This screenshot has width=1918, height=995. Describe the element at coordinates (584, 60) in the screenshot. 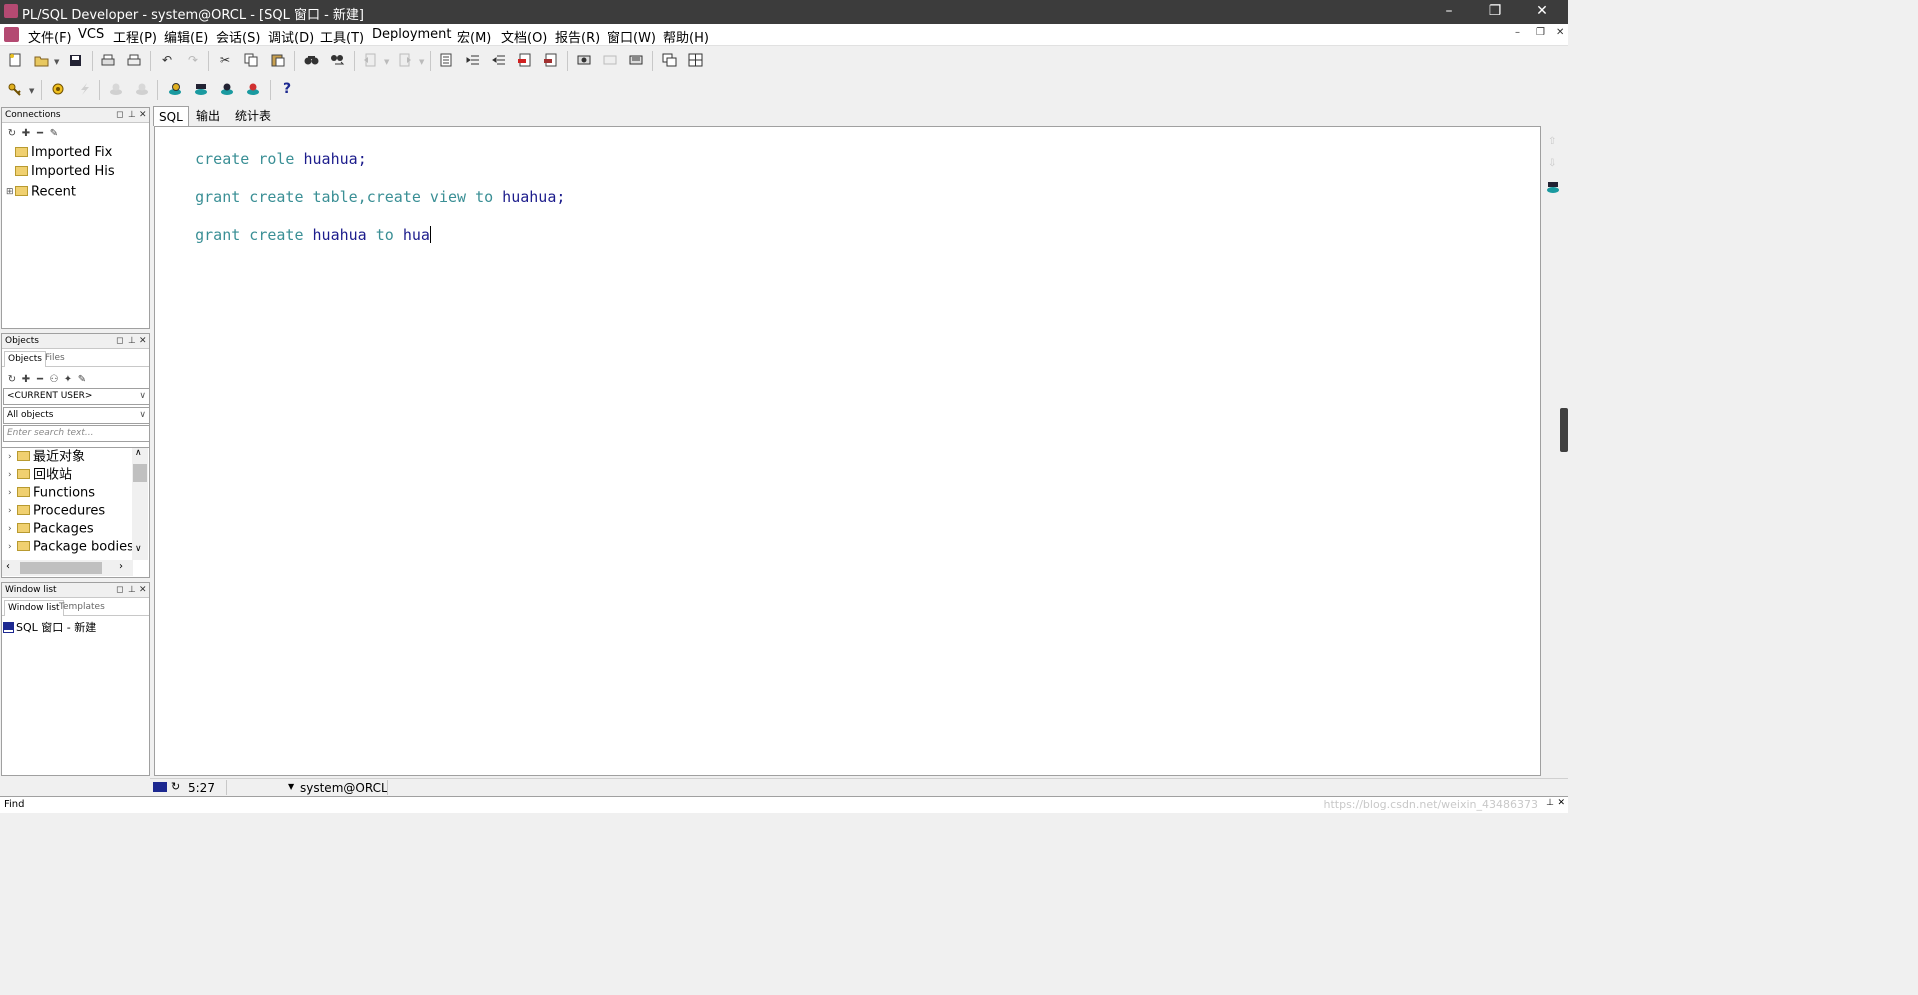

I see `macro-record-icon` at that location.